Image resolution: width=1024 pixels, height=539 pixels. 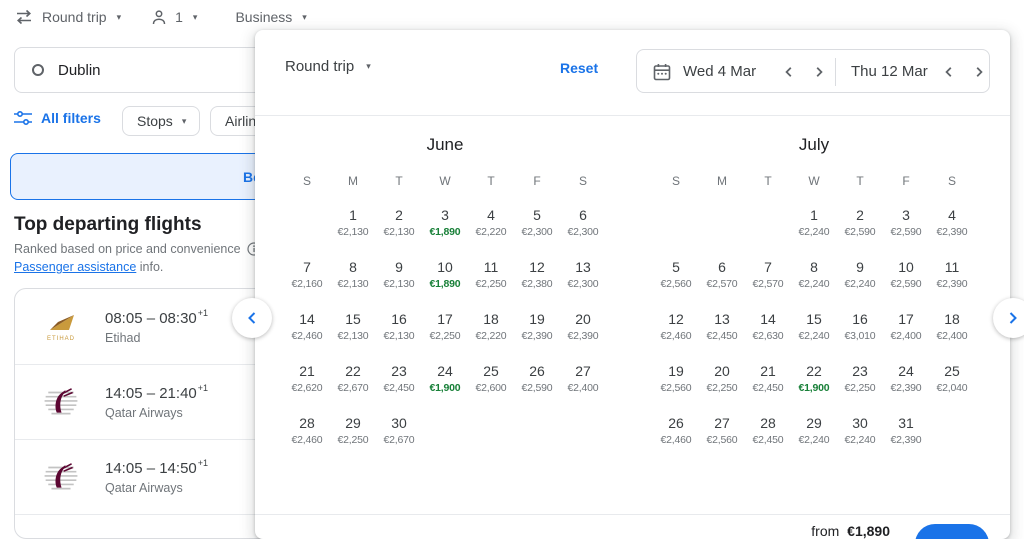 I want to click on dialog-trip-type-dropdown: Round trip ▾, so click(x=328, y=66).